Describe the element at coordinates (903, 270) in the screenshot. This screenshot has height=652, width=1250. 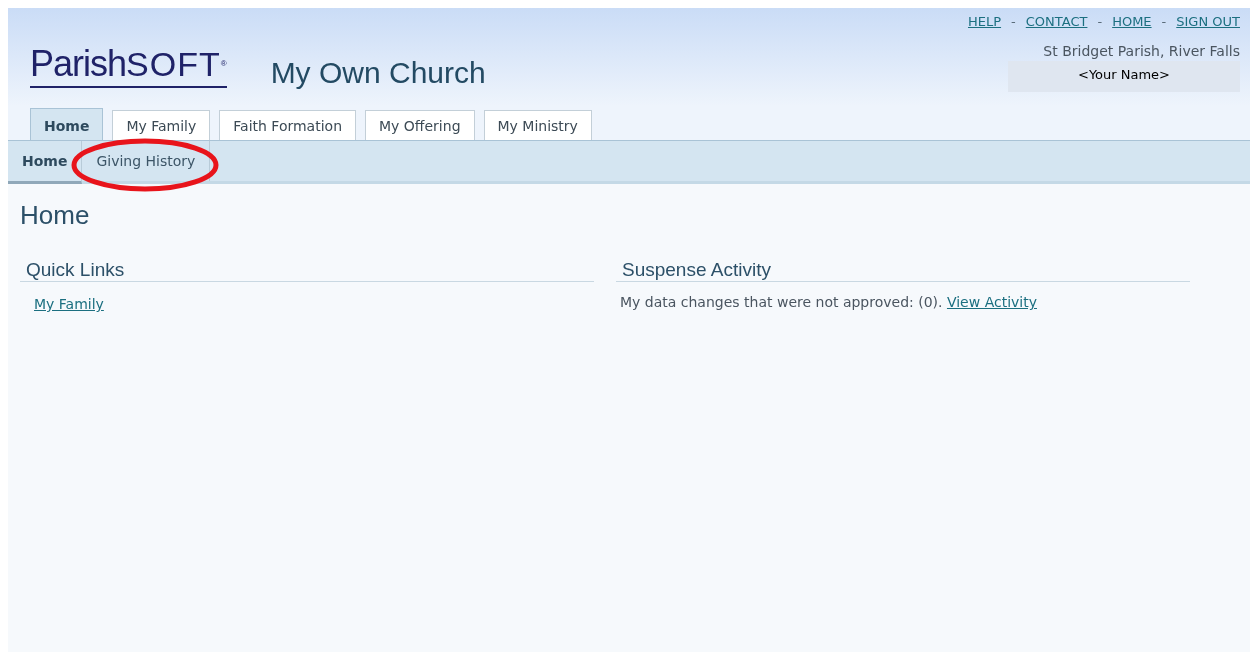
I see `section-title: Suspense Activity` at that location.